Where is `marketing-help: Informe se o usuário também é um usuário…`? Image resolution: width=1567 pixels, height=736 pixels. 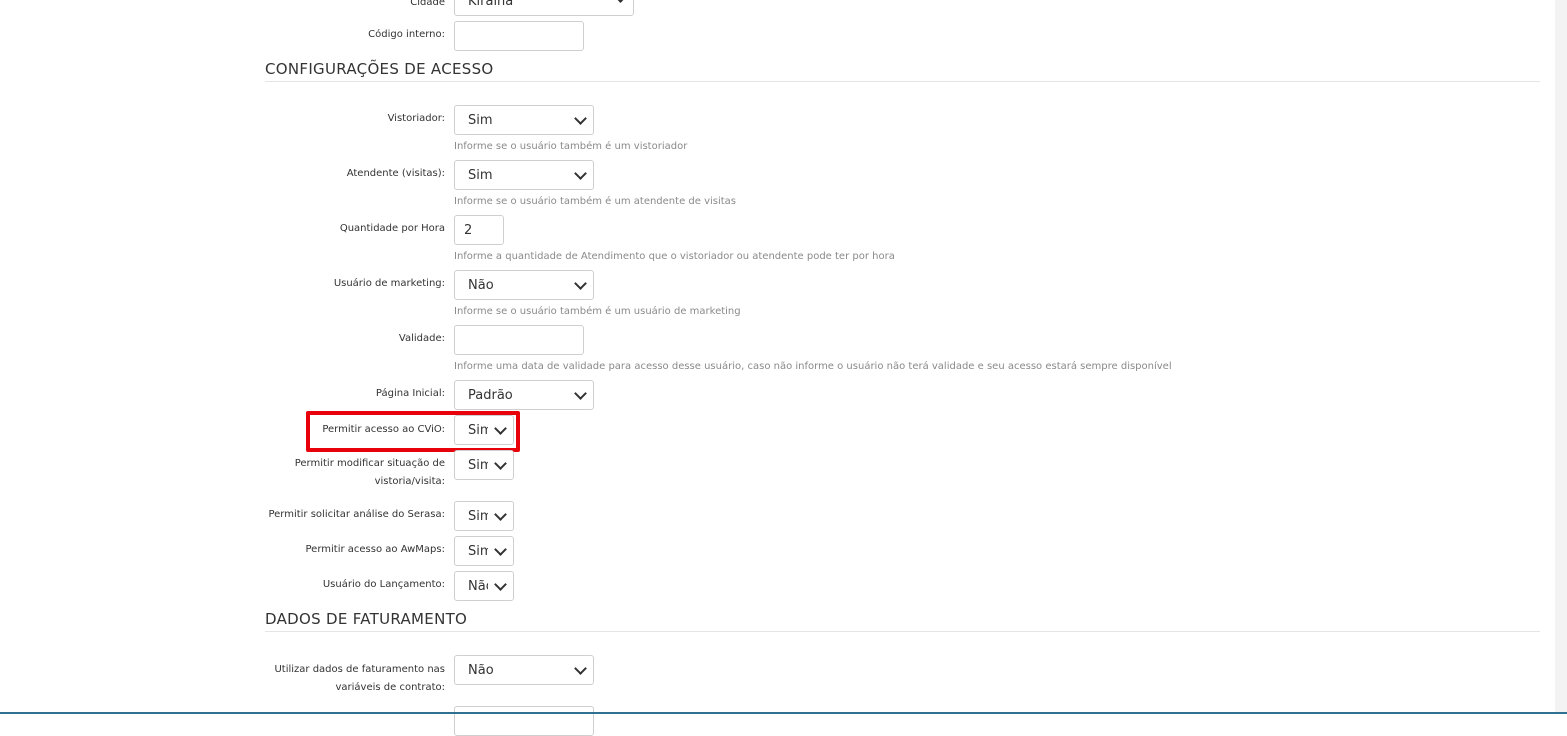 marketing-help: Informe se o usuário também é um usuário… is located at coordinates (597, 311).